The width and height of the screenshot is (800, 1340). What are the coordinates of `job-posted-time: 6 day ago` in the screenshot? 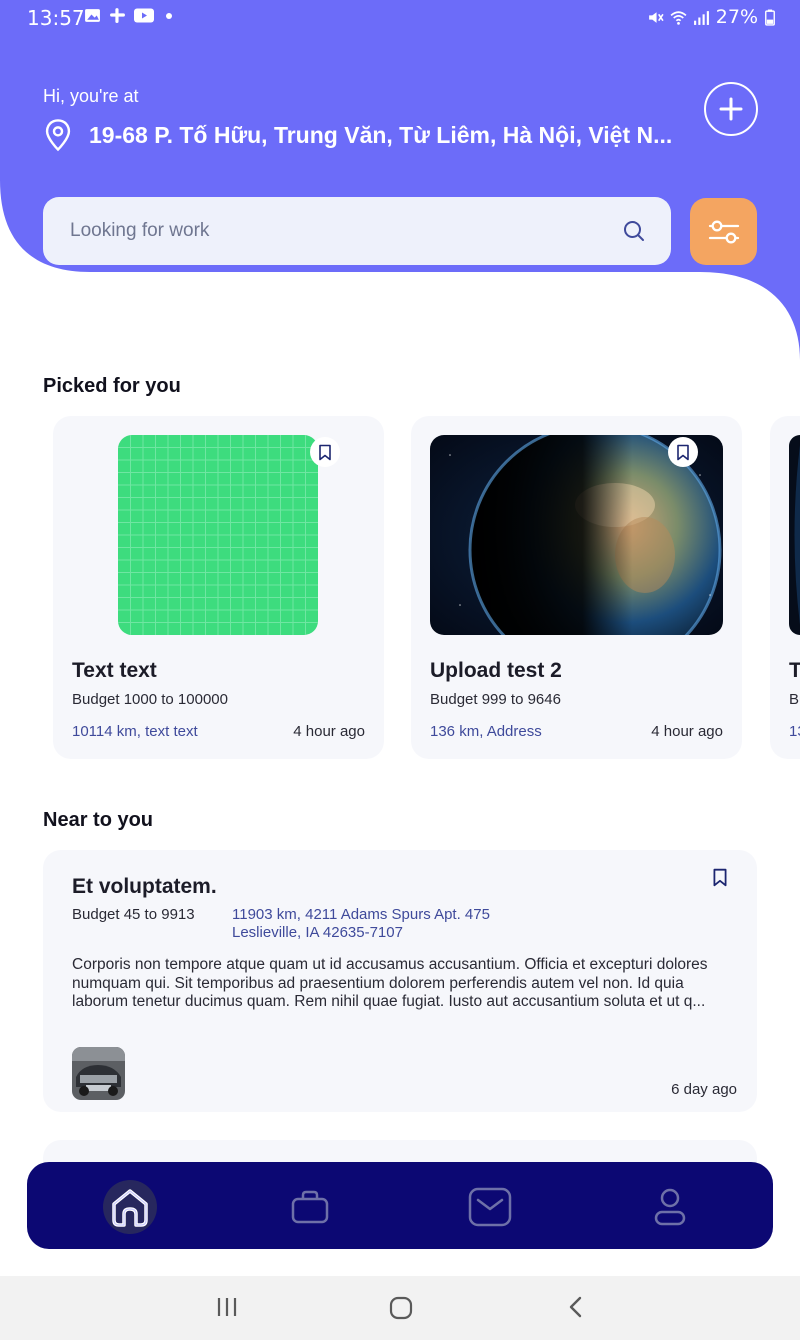 It's located at (704, 1089).